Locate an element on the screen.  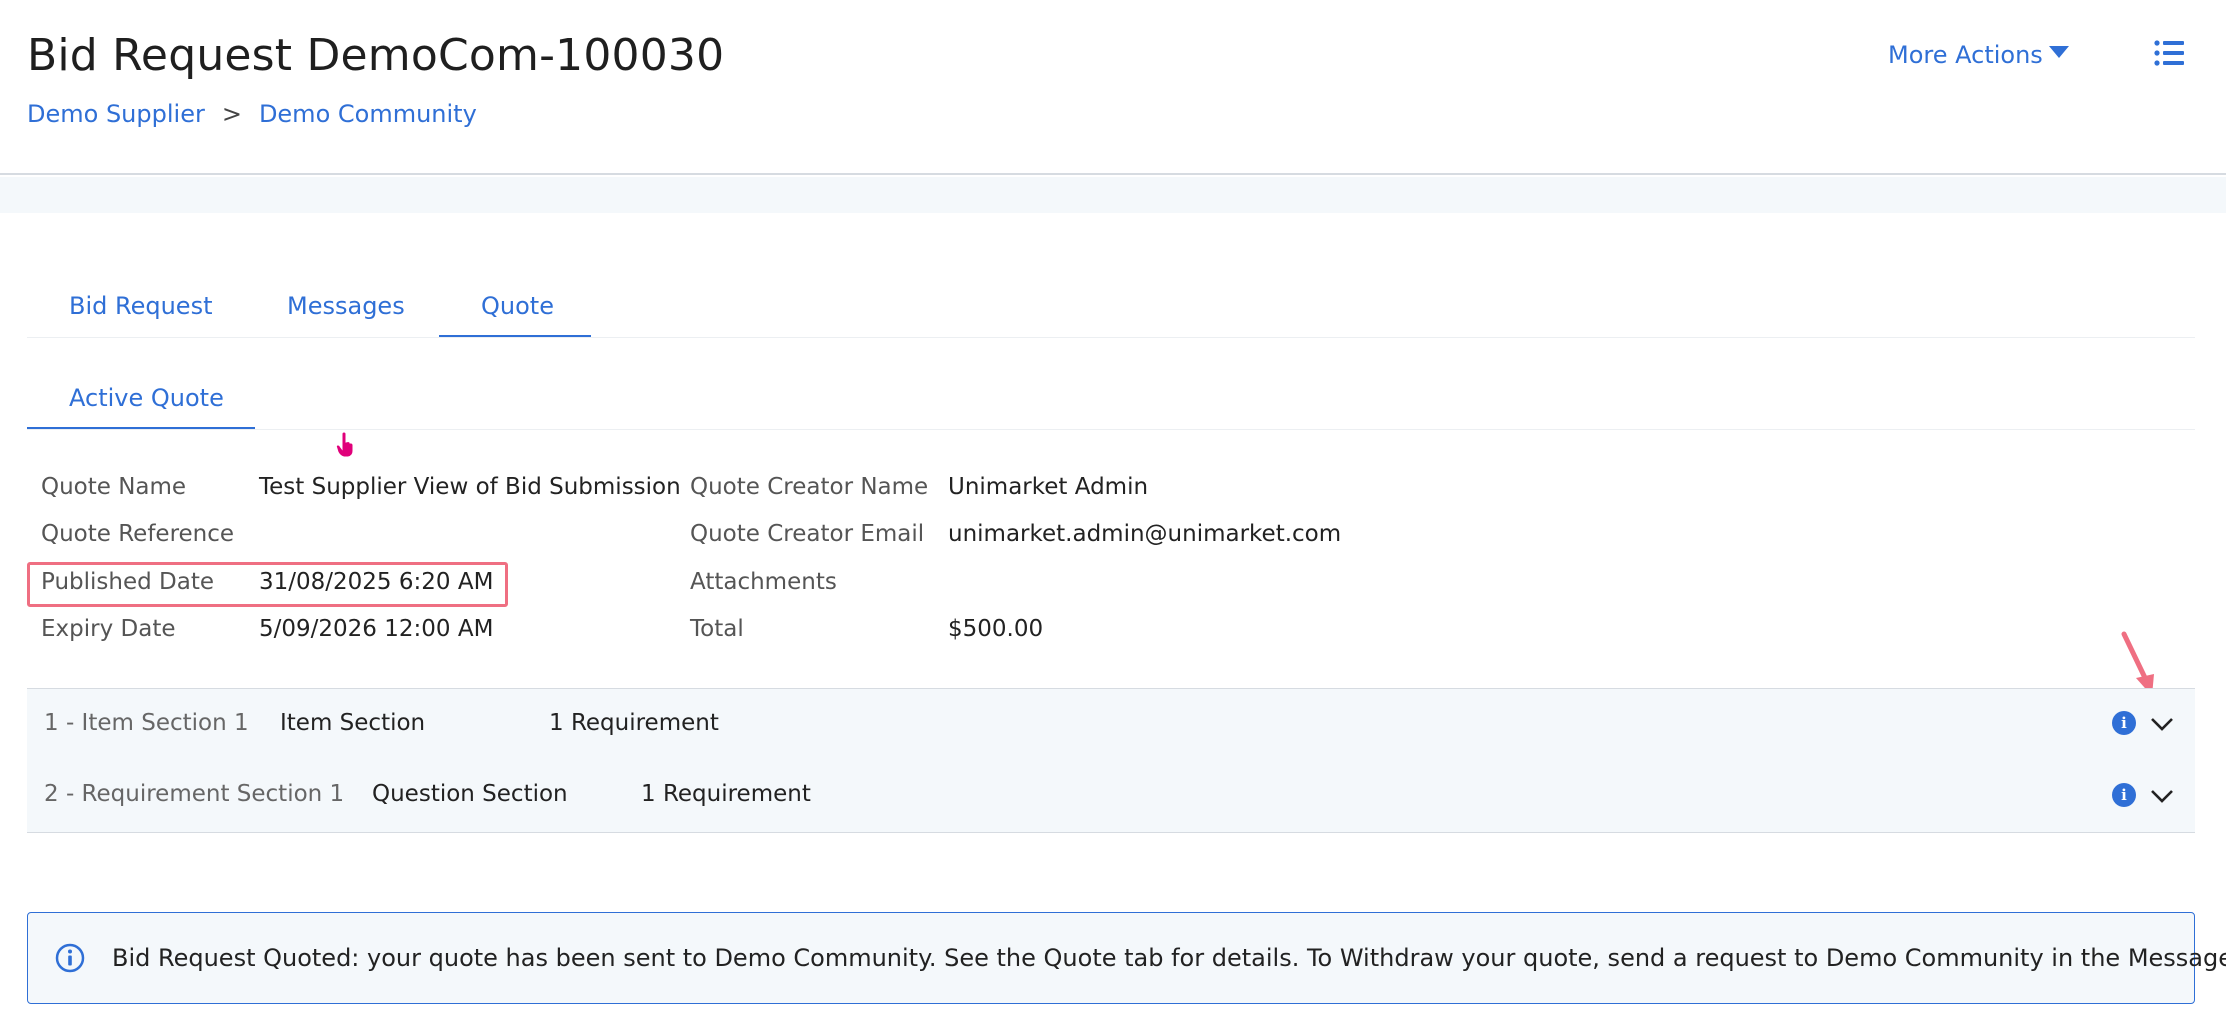
attachments-label: Attachments is located at coordinates (763, 582).